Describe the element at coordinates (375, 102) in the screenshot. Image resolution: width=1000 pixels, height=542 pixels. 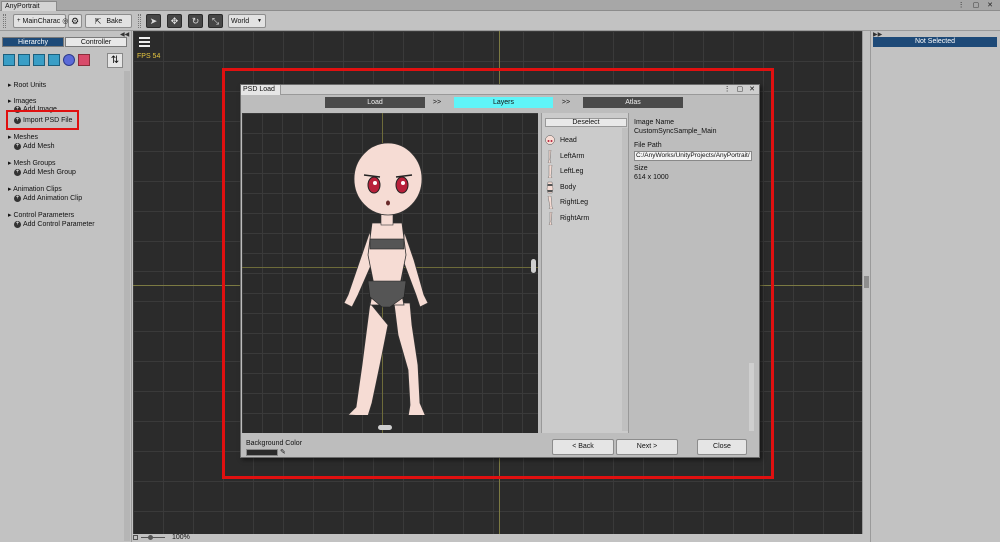
I see `step-load: Load` at that location.